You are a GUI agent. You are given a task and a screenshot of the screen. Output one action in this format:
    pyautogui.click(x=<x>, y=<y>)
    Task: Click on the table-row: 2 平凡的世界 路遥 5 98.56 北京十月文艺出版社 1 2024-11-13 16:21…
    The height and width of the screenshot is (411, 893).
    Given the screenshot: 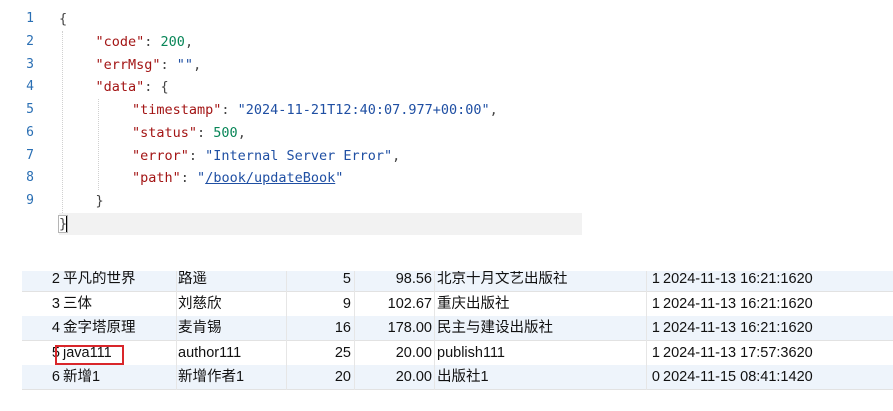 What is the action you would take?
    pyautogui.click(x=457, y=281)
    